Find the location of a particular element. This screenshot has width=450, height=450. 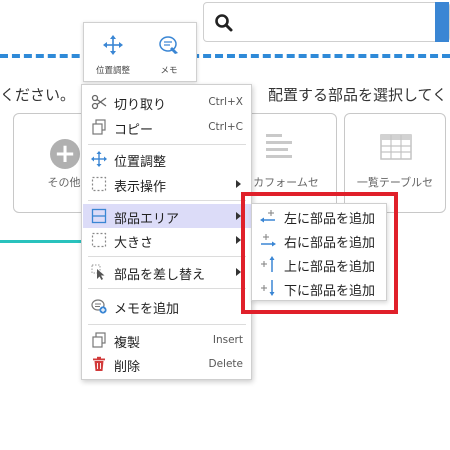

menu-item-label: 切り取り is located at coordinates (140, 105).